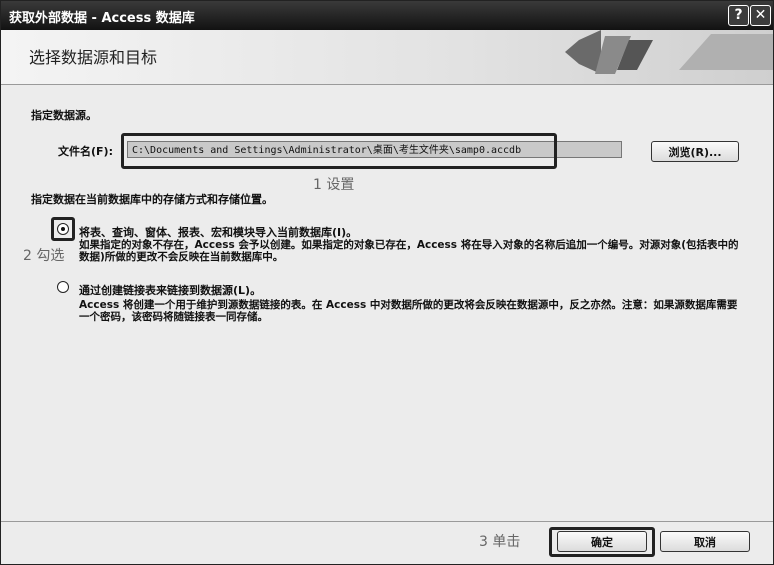 Image resolution: width=774 pixels, height=565 pixels. I want to click on help-icon: ?, so click(738, 15).